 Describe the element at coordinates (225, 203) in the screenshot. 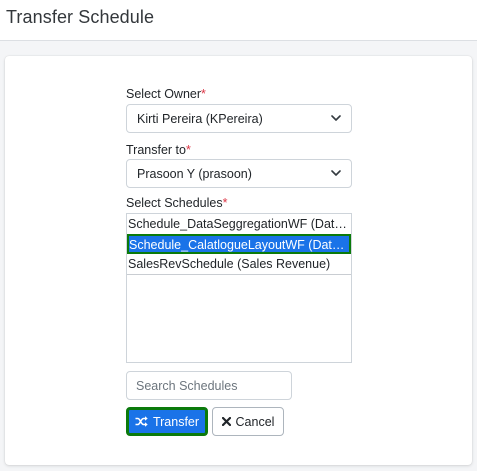

I see `schedules-required-mark: *` at that location.